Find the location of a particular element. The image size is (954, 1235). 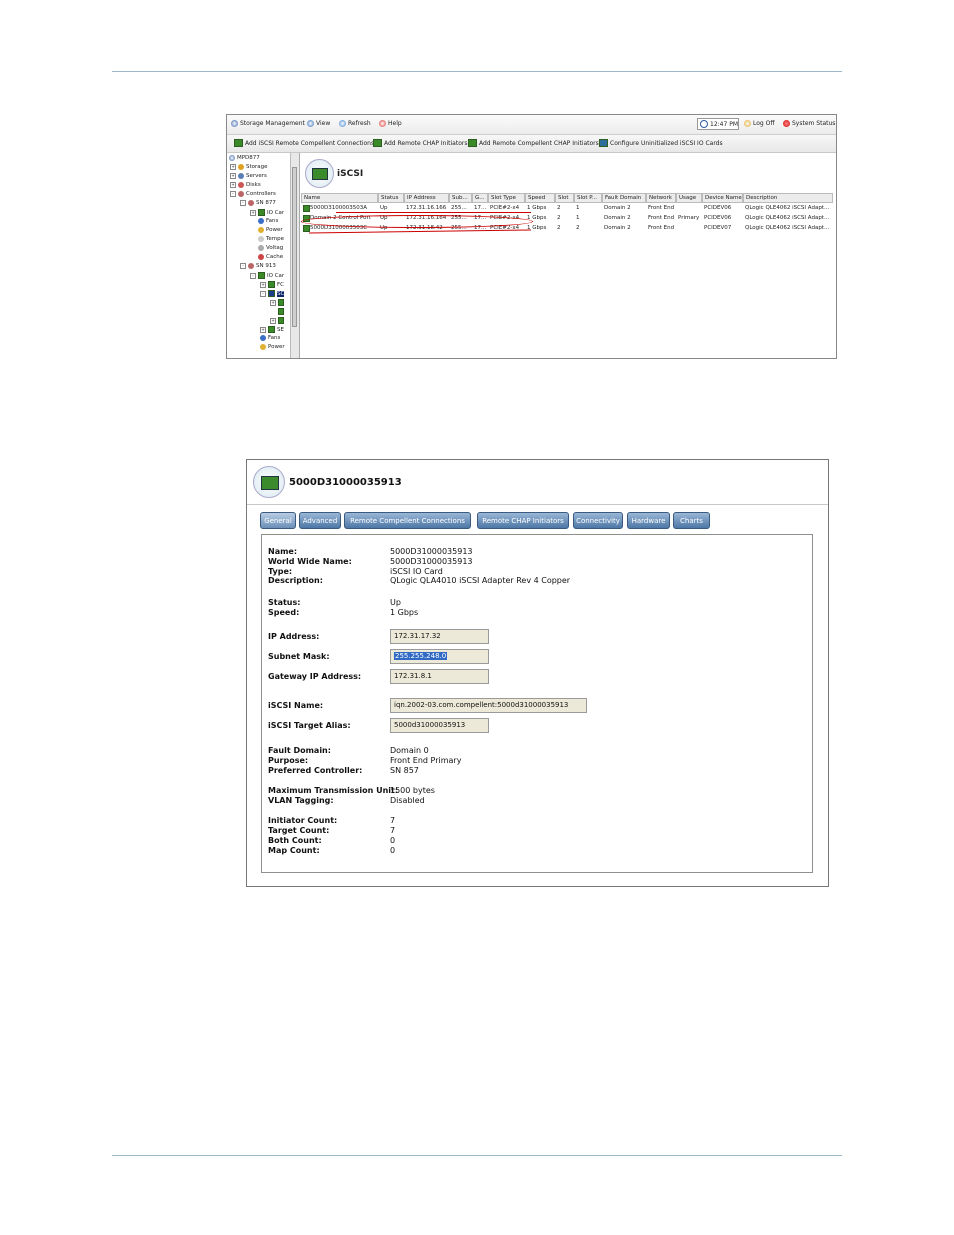

tree-item-disks: + Disks is located at coordinates (245, 185).